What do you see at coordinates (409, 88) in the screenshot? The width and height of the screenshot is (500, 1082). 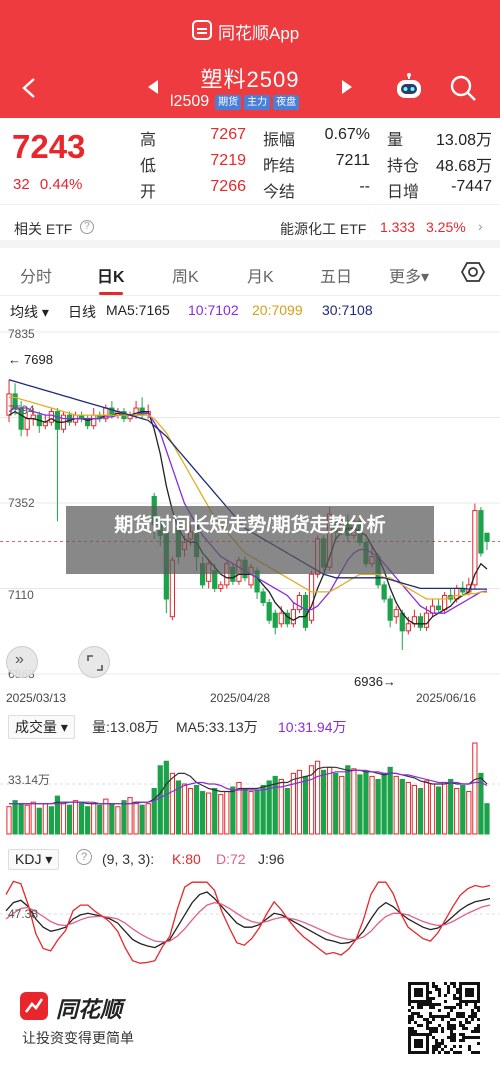 I see `robot-icon` at bounding box center [409, 88].